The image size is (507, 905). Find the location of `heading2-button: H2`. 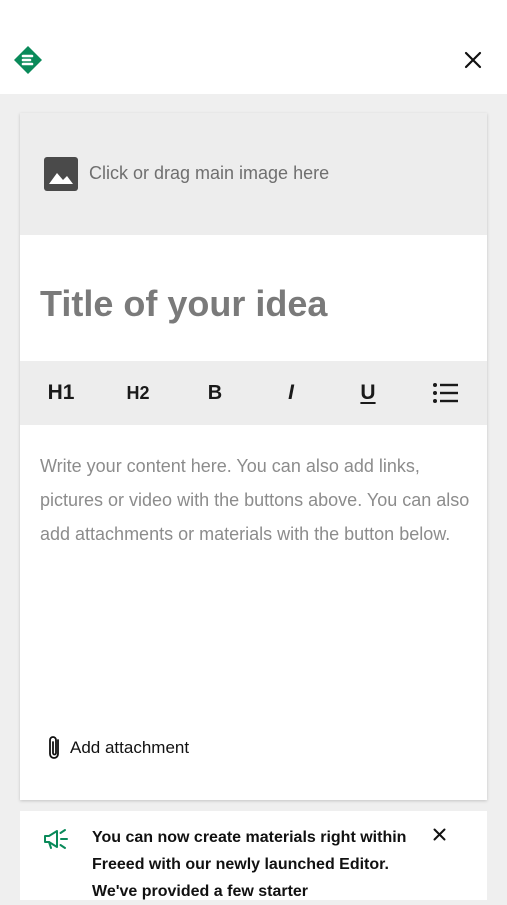

heading2-button: H2 is located at coordinates (138, 393).